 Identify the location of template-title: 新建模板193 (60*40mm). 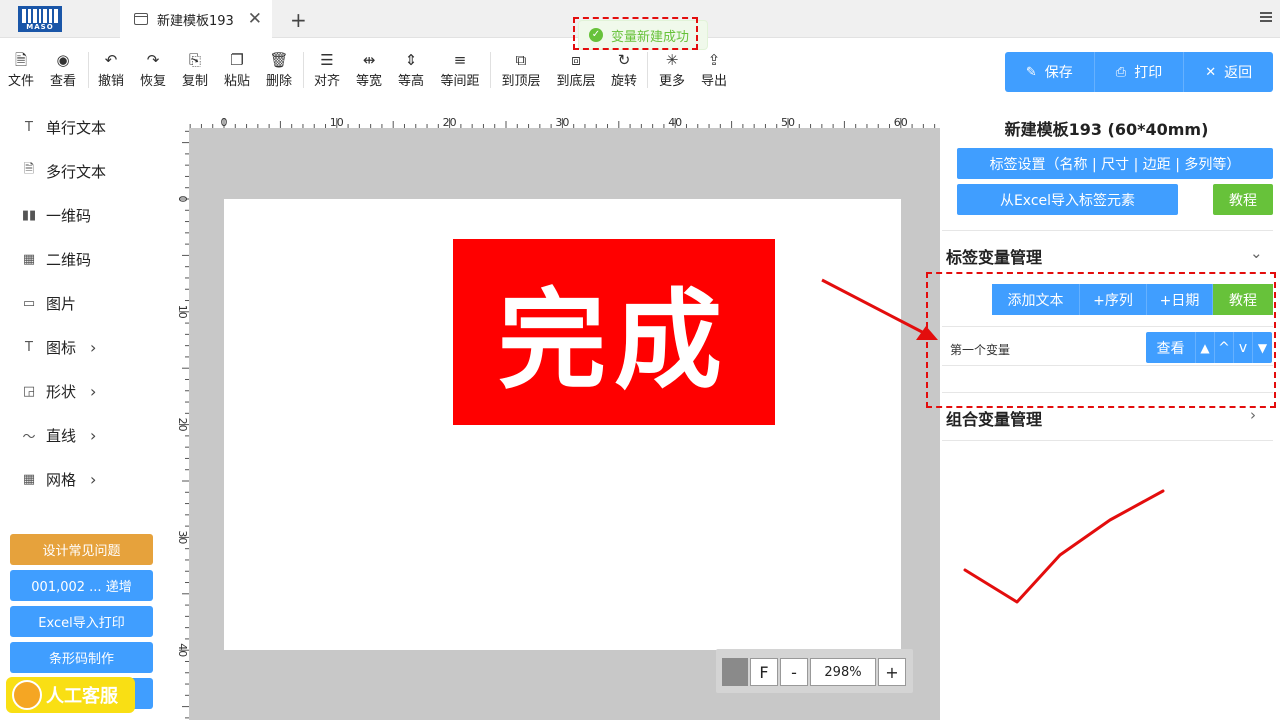
(1106, 129).